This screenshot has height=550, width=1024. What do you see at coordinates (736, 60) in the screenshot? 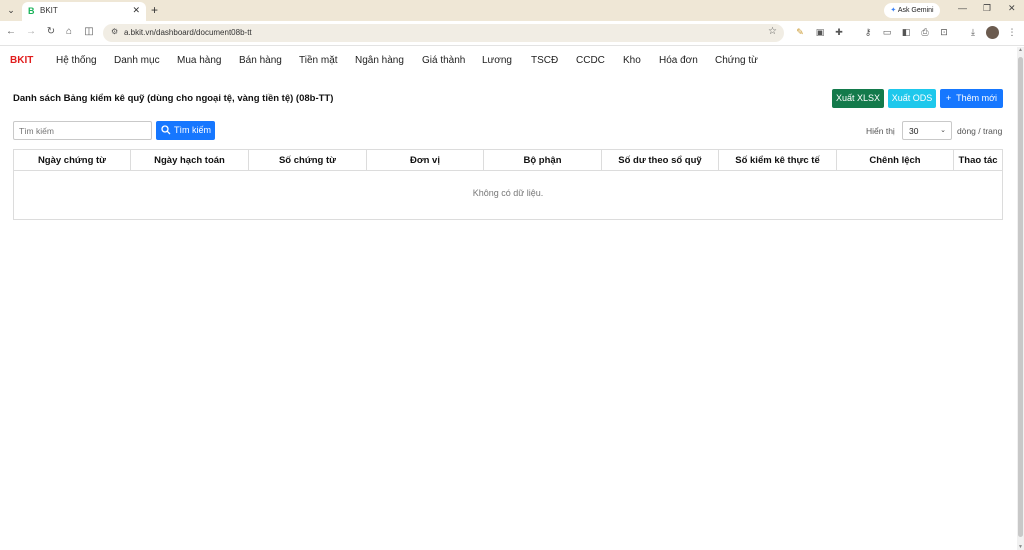
I see `menu-chung-tu: Chứng từ` at bounding box center [736, 60].